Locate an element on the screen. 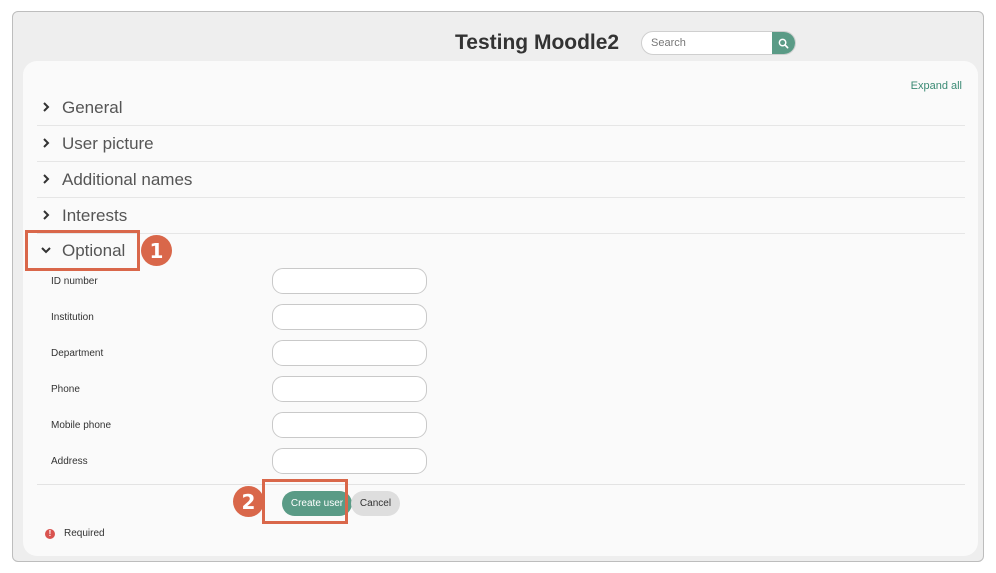 The height and width of the screenshot is (573, 996). address-input is located at coordinates (349, 461).